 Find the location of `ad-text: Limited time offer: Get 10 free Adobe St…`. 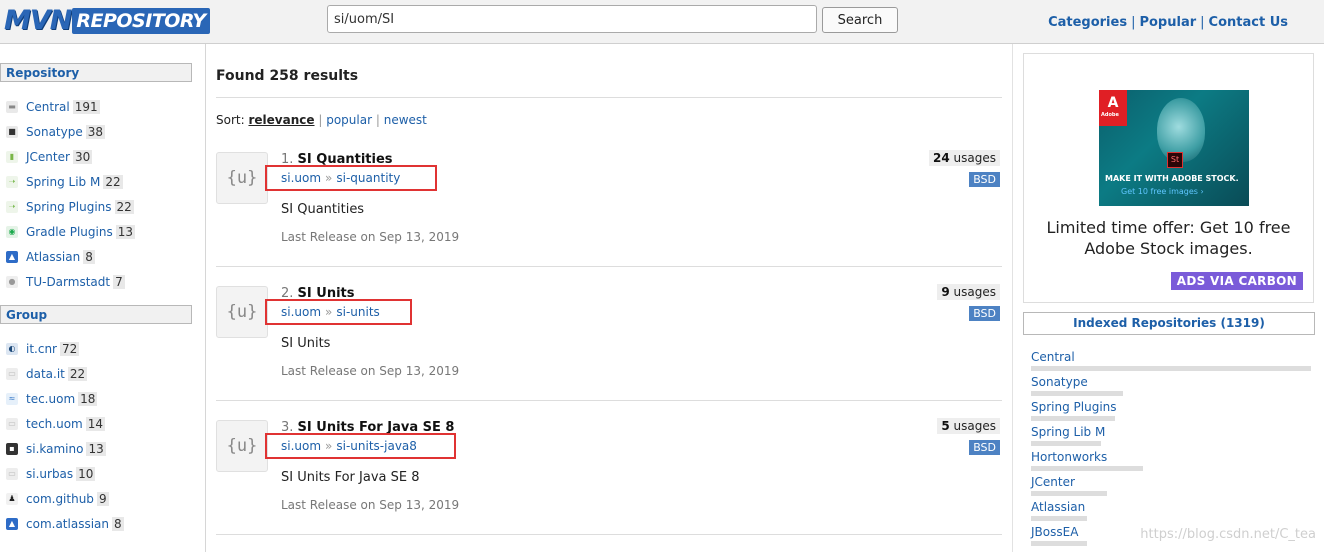

ad-text: Limited time offer: Get 10 free Adobe St… is located at coordinates (1168, 238).